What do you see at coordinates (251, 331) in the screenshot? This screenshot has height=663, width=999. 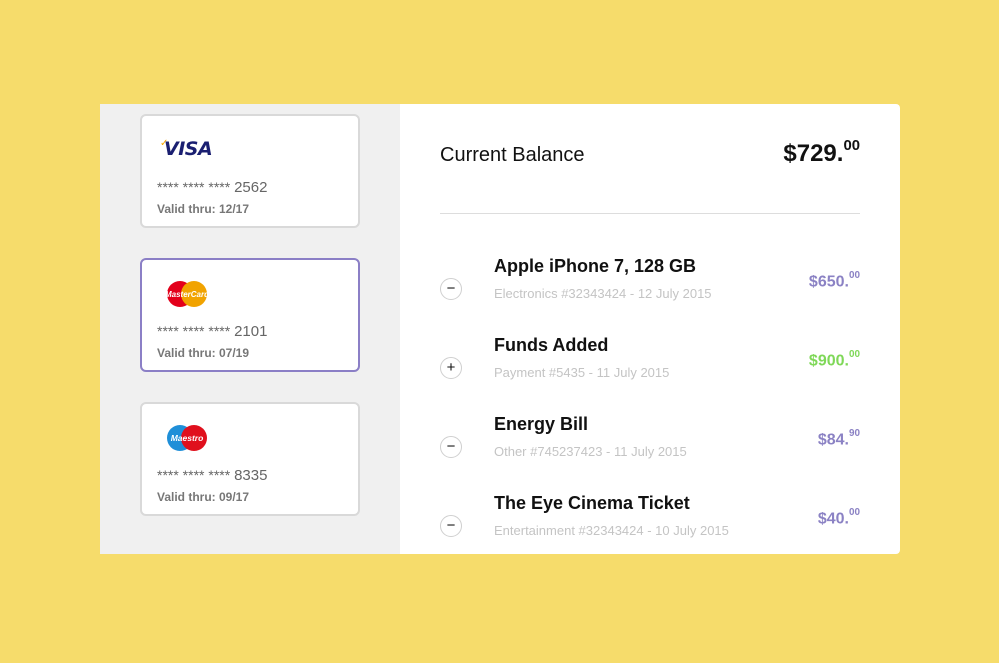 I see `card-number-last4: 2101` at bounding box center [251, 331].